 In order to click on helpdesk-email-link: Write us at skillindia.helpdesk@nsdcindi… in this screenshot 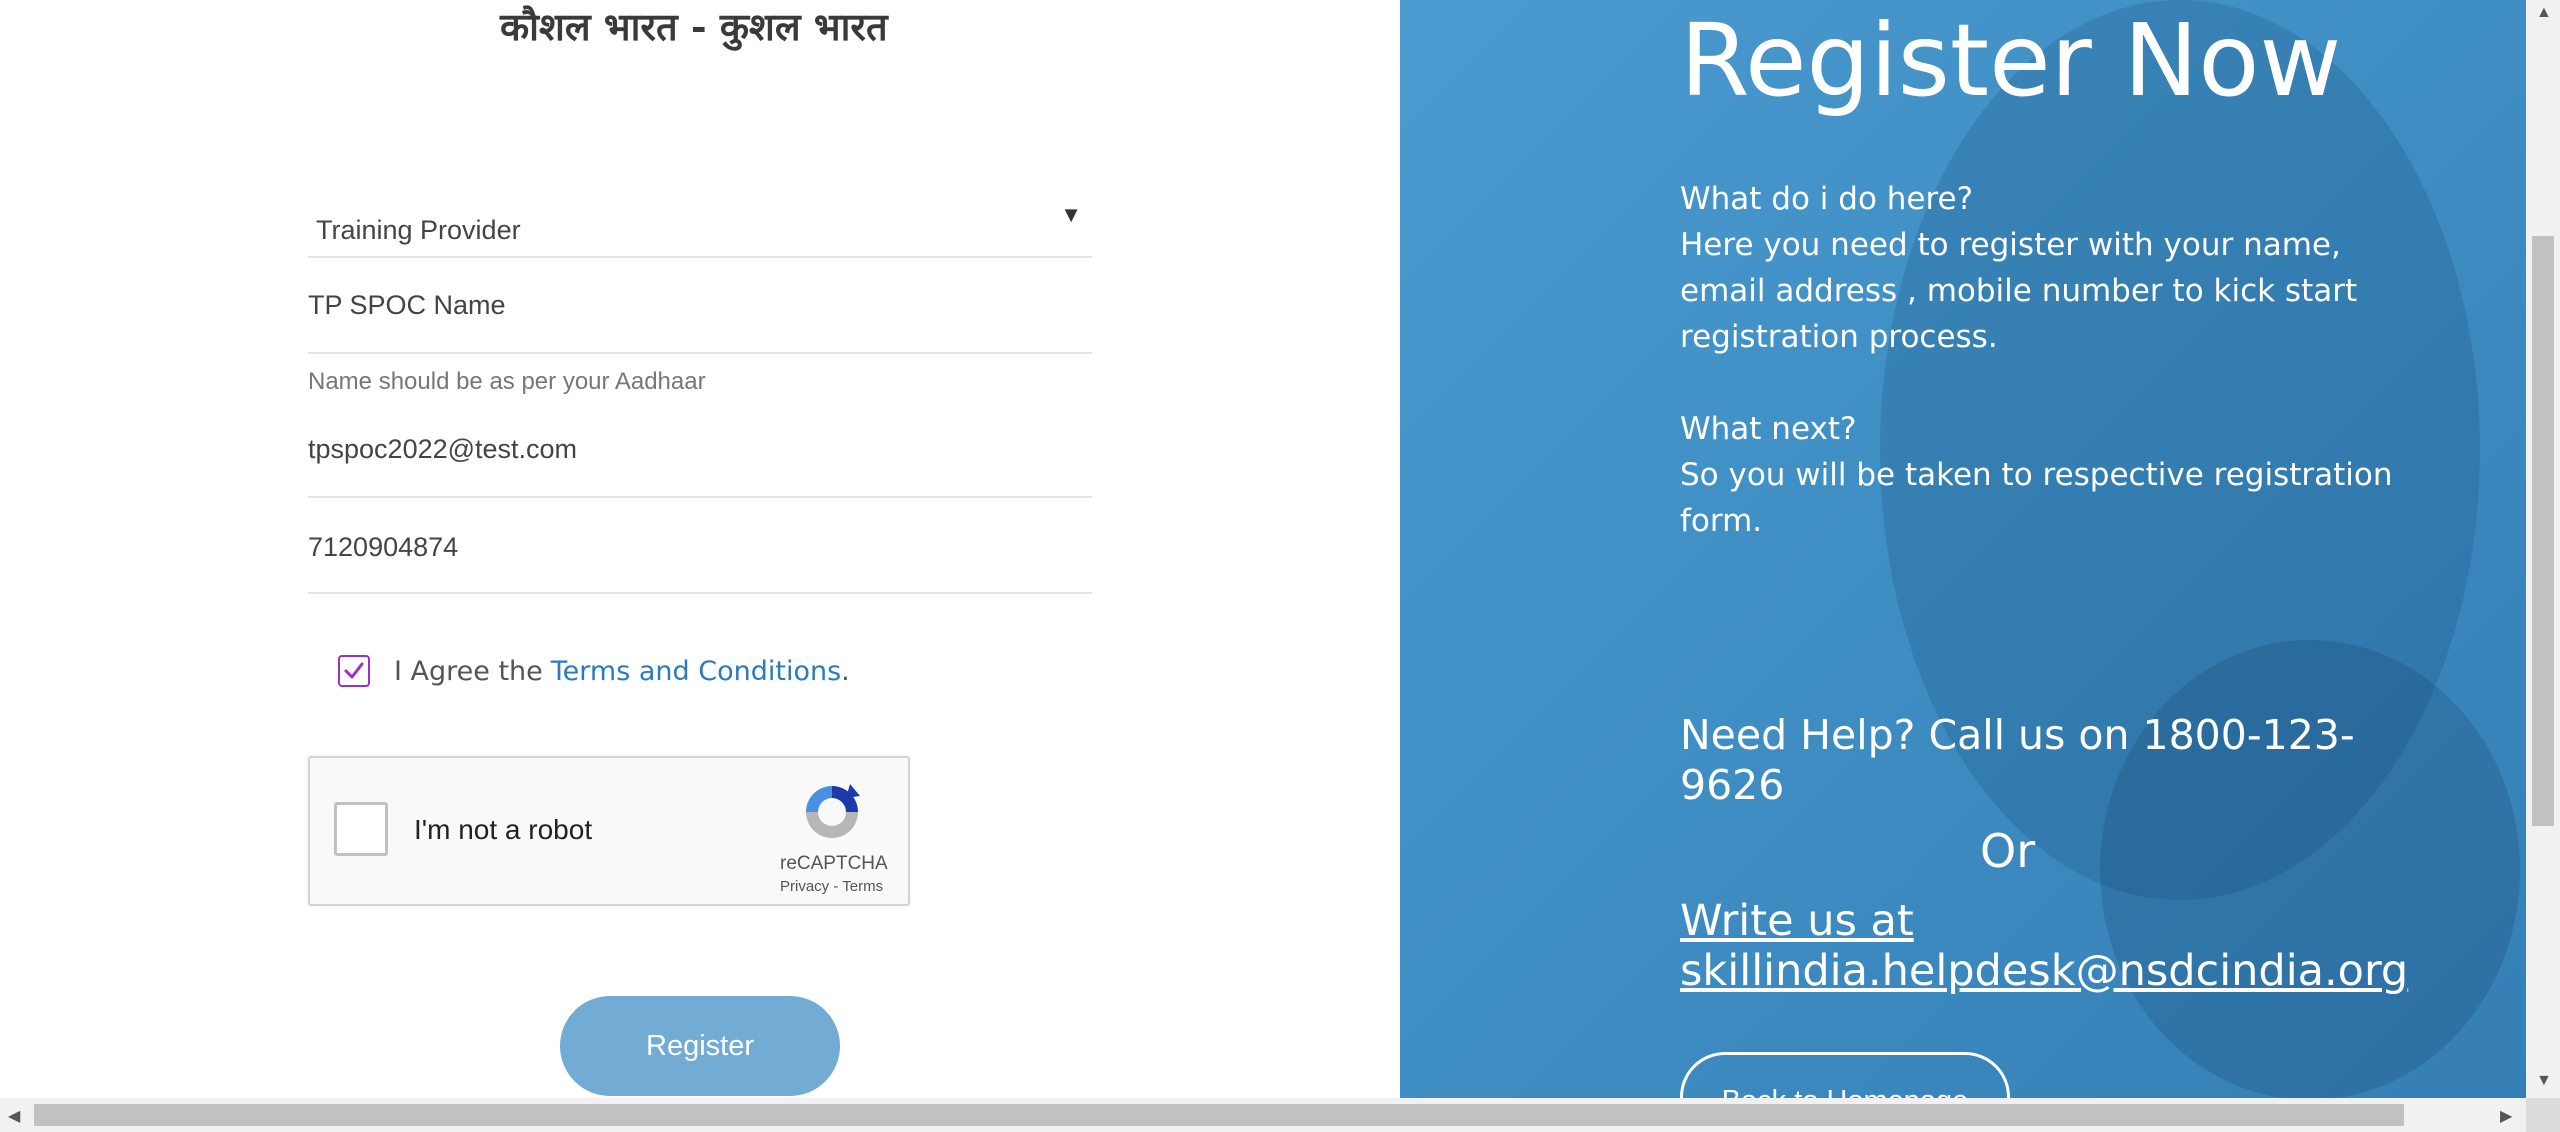, I will do `click(2103, 946)`.